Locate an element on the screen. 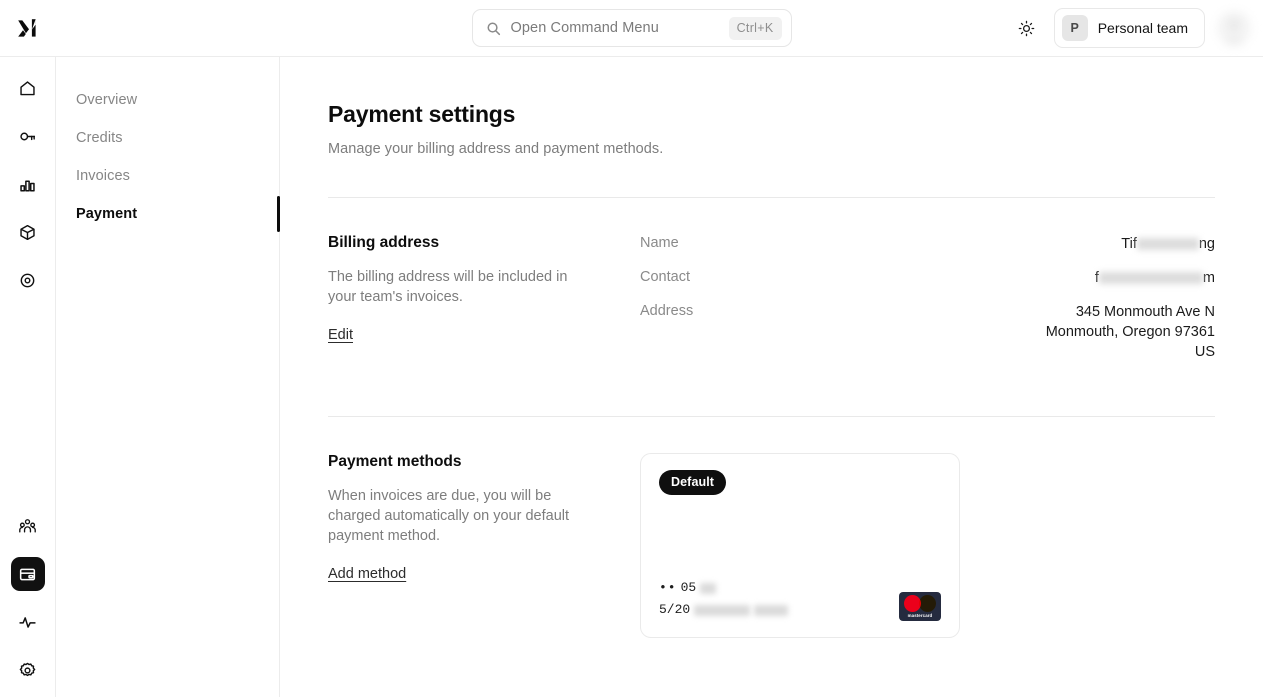 This screenshot has height=697, width=1263. brand-logo is located at coordinates (28, 28).